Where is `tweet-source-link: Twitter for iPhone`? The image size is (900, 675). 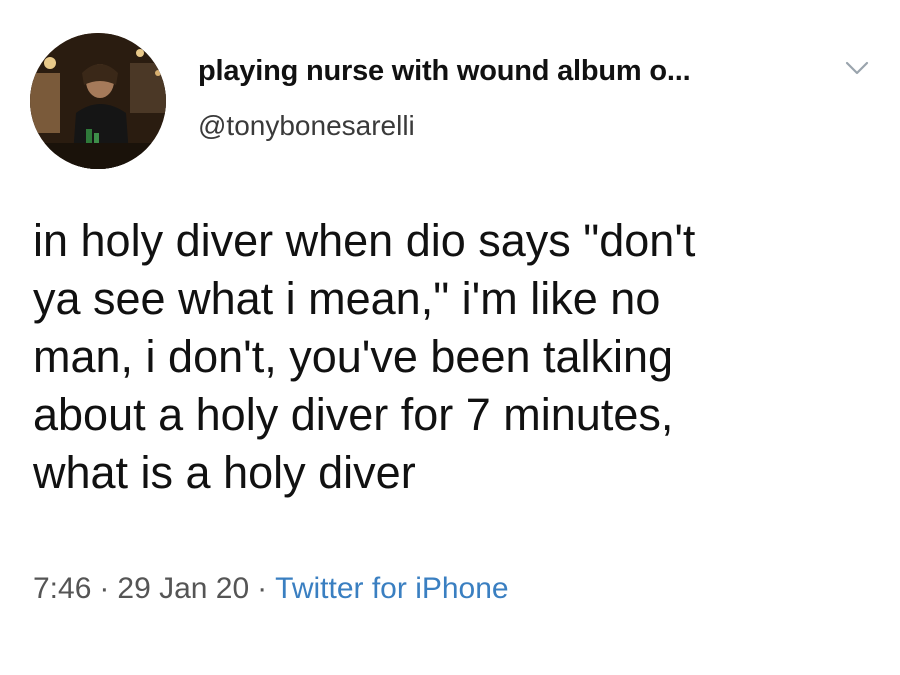 tweet-source-link: Twitter for iPhone is located at coordinates (391, 588).